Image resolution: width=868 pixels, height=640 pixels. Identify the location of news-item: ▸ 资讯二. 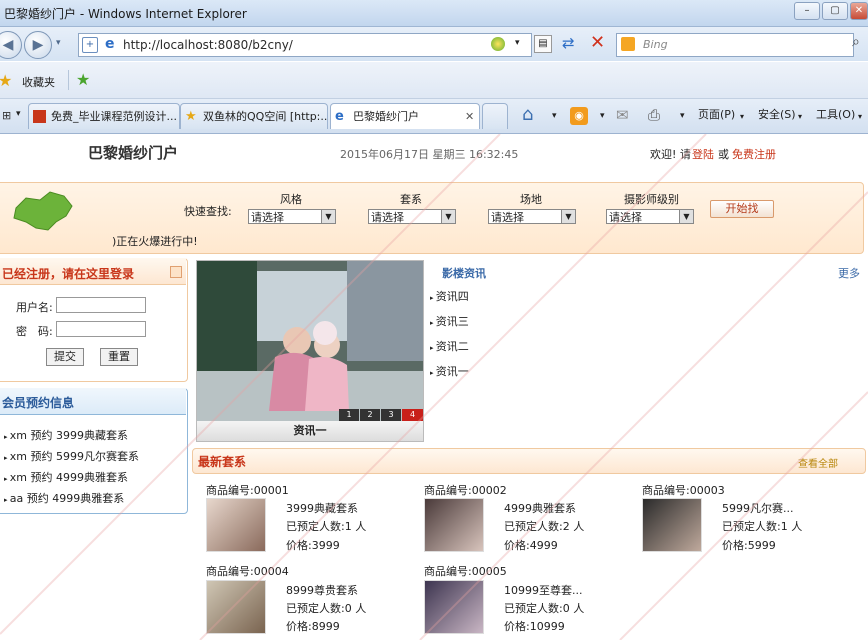
(449, 347).